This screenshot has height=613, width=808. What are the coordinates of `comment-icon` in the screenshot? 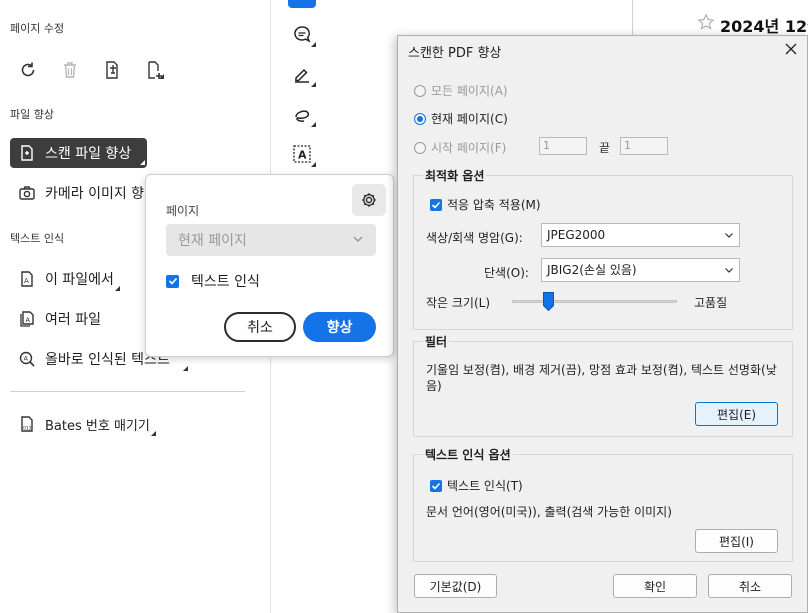 It's located at (302, 34).